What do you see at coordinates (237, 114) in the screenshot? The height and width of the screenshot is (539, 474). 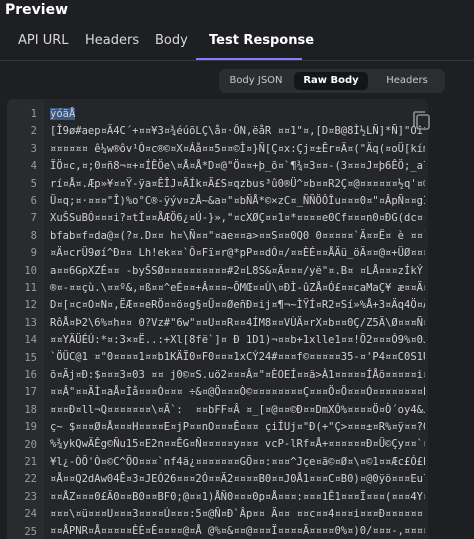 I see `code-line: ÿóäÅ` at bounding box center [237, 114].